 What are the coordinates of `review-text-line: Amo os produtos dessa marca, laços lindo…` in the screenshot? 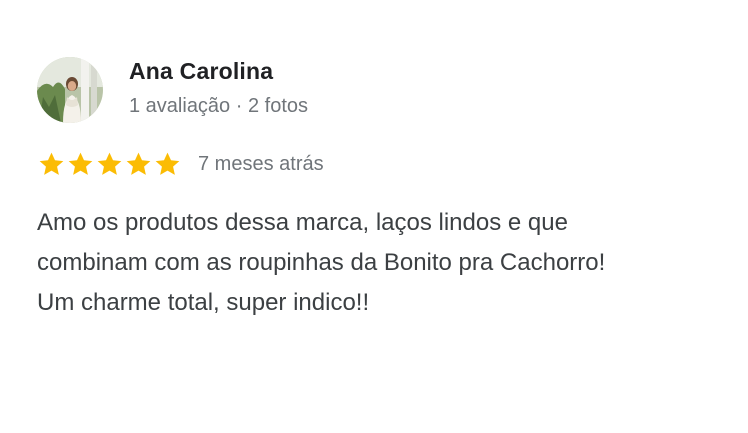 It's located at (302, 222).